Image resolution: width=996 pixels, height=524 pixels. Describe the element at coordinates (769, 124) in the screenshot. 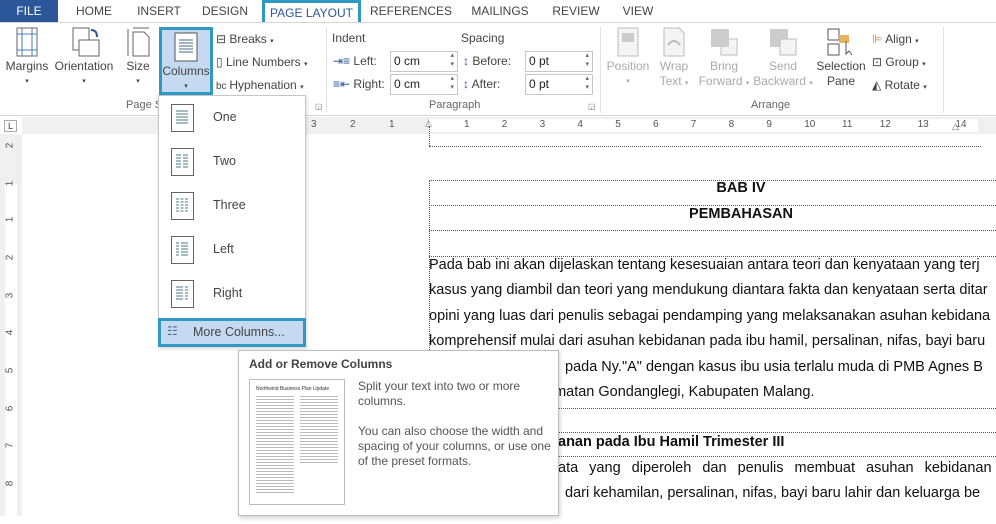

I see `ruler-number: 9` at that location.